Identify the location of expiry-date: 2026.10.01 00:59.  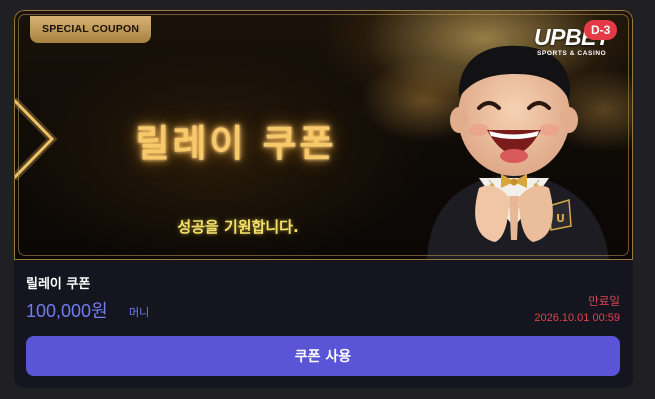
(577, 318).